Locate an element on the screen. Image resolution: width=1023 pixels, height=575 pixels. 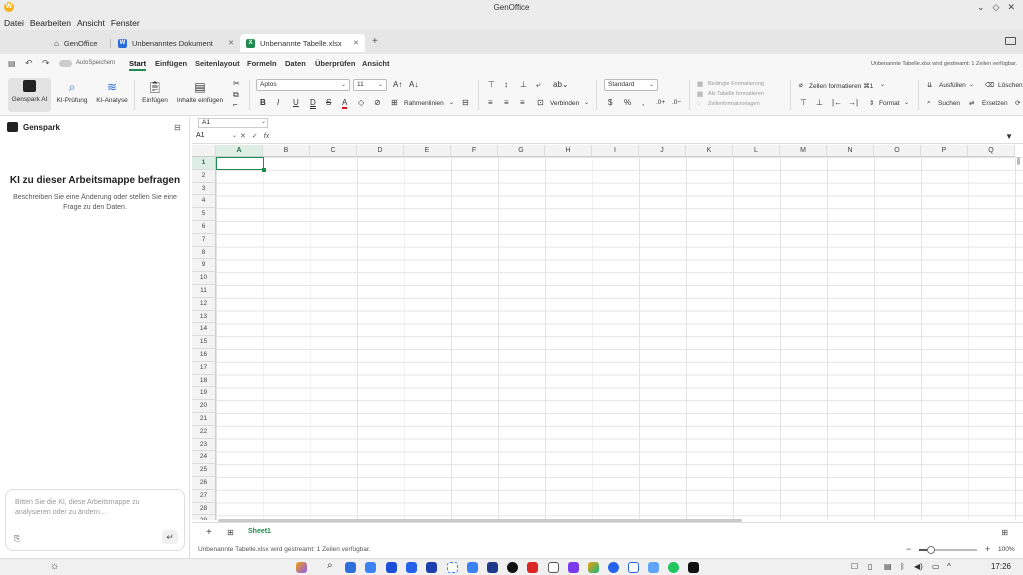
orientation-icon: ab⌄ is located at coordinates (561, 84).